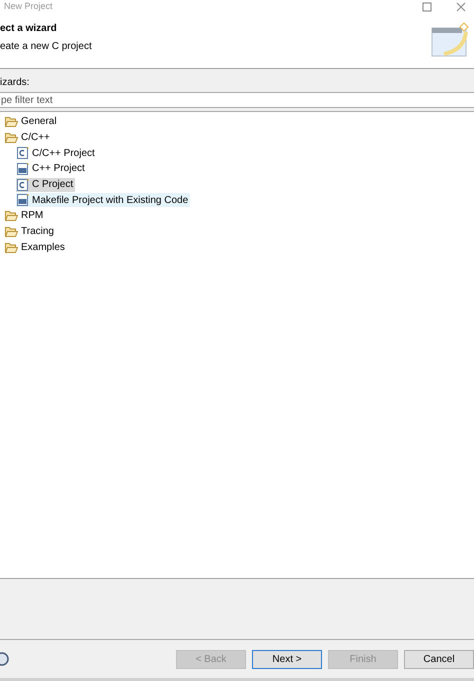 The height and width of the screenshot is (681, 474). What do you see at coordinates (103, 200) in the screenshot?
I see `tree-item: Makefile Project with Existing Code` at bounding box center [103, 200].